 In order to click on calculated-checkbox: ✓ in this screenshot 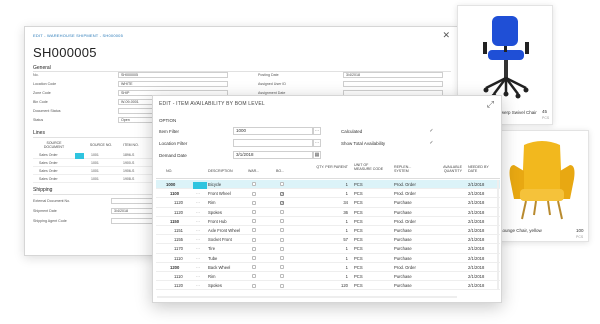, I will do `click(431, 131)`.